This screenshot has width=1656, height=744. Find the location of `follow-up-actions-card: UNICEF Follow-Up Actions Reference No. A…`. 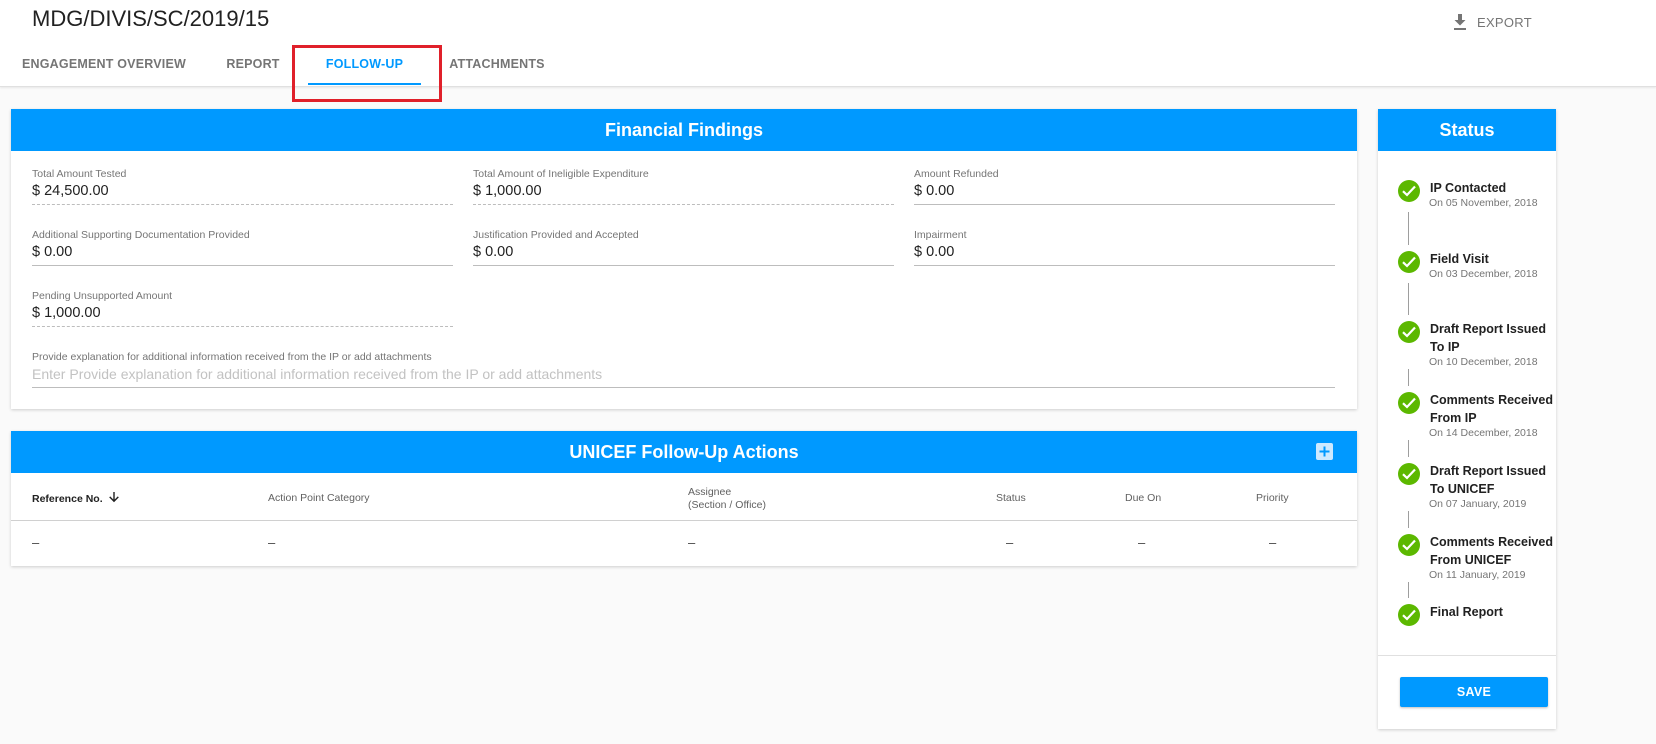

follow-up-actions-card: UNICEF Follow-Up Actions Reference No. A… is located at coordinates (684, 498).